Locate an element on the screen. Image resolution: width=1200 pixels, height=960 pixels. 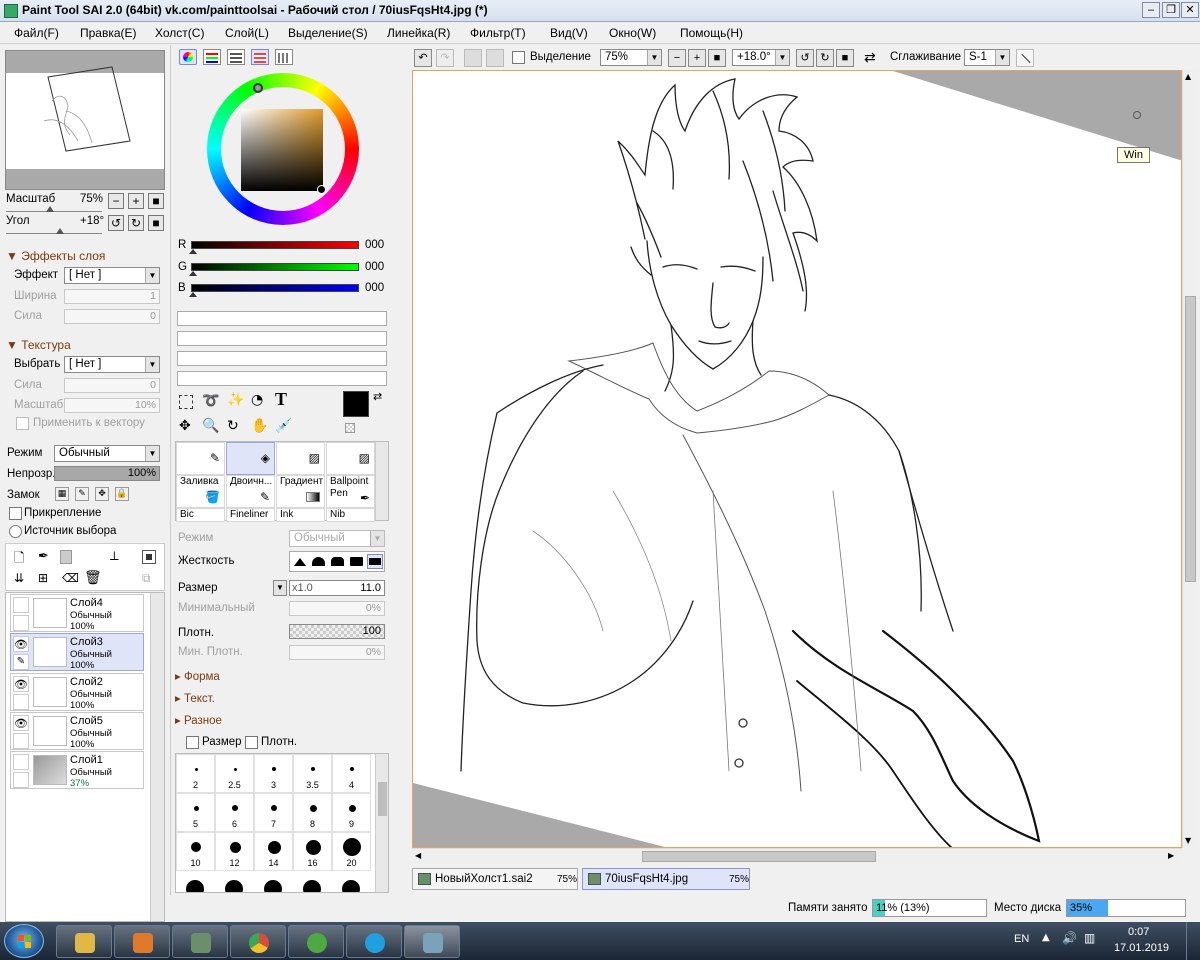
mixer-tab-icon is located at coordinates (260, 57).